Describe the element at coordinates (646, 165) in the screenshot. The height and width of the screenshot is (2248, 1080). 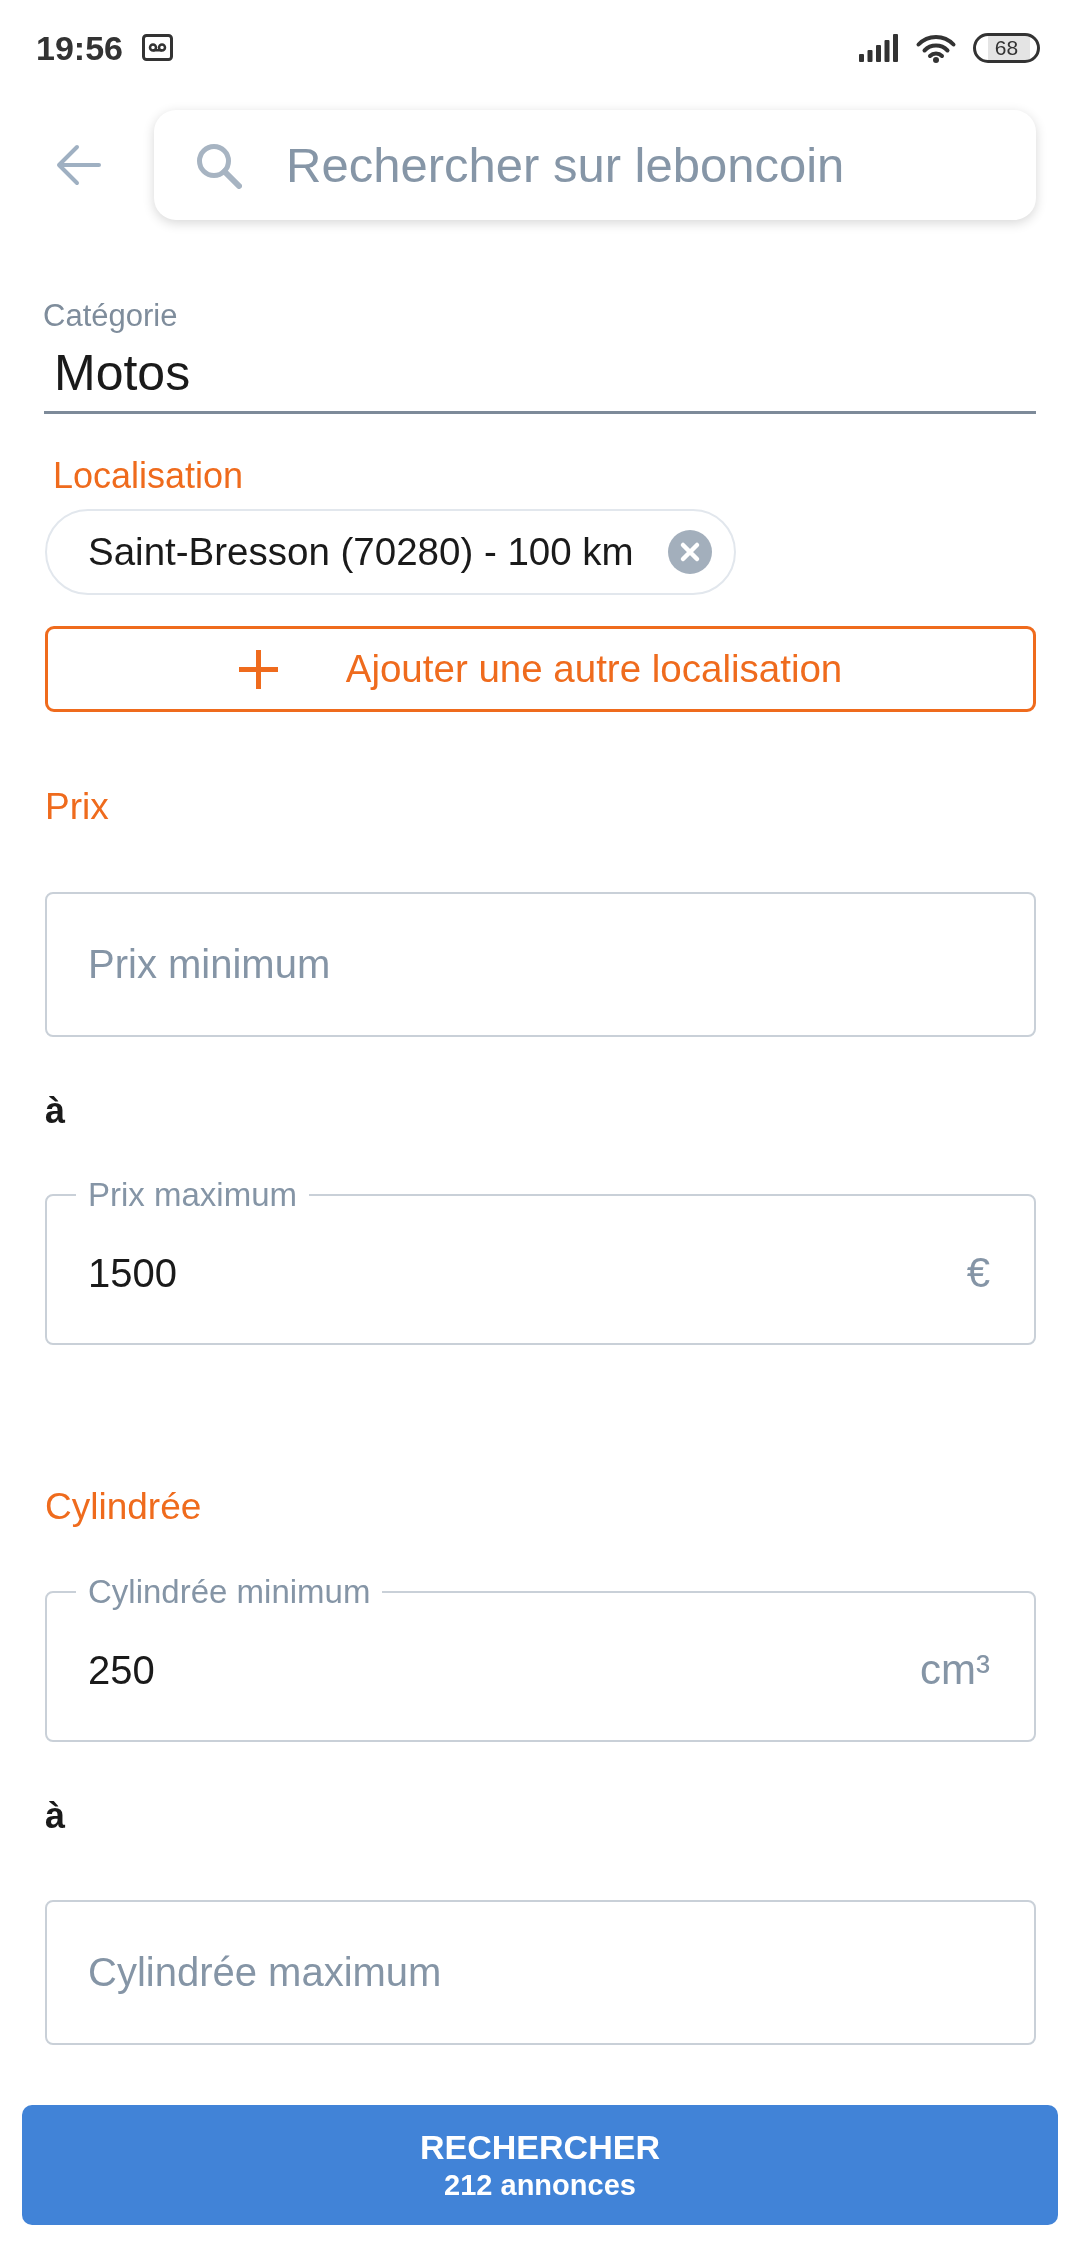
I see `search-input: Rechercher sur leboncoin` at that location.